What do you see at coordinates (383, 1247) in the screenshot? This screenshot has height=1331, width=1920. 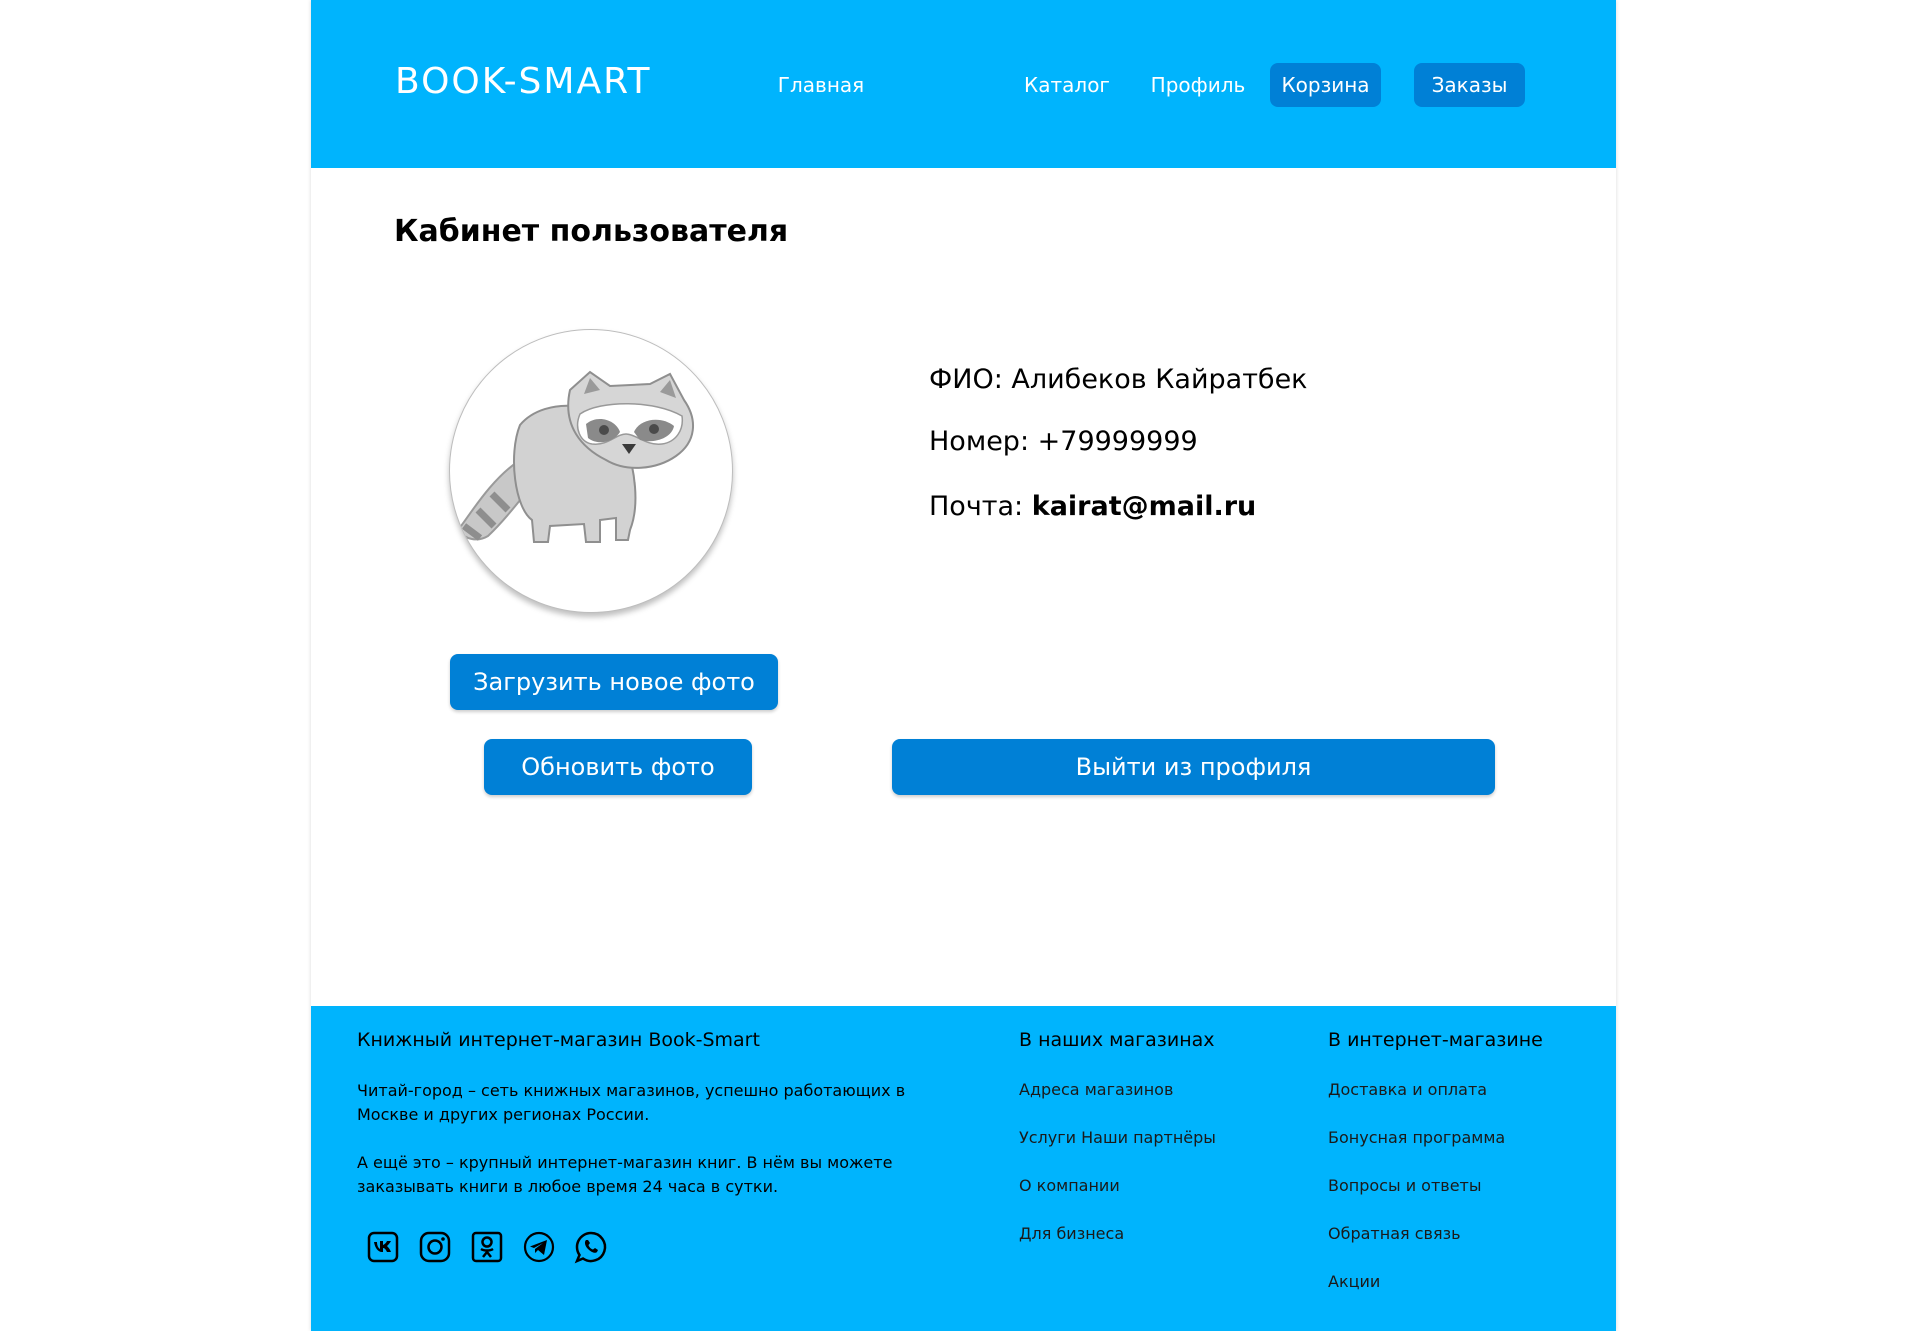 I see `vk-icon` at bounding box center [383, 1247].